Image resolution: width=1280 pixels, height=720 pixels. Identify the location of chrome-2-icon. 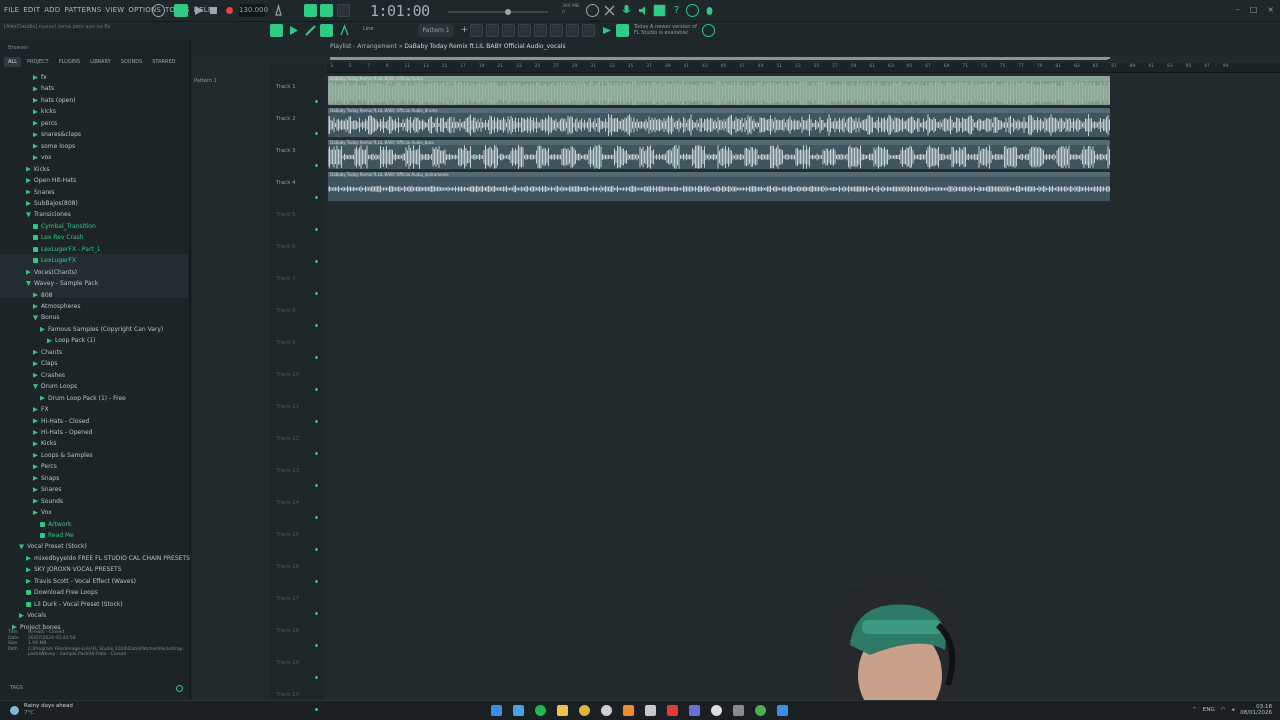
(760, 710).